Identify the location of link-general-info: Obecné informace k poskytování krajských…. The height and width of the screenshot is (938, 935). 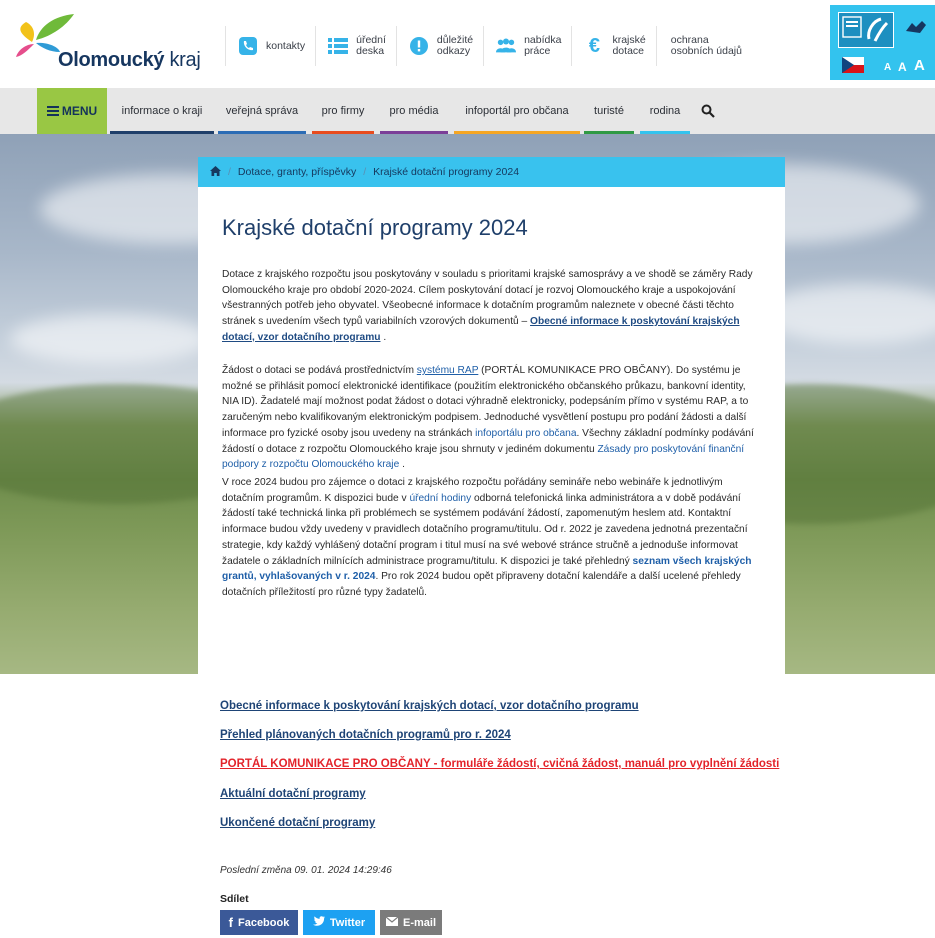
(429, 706).